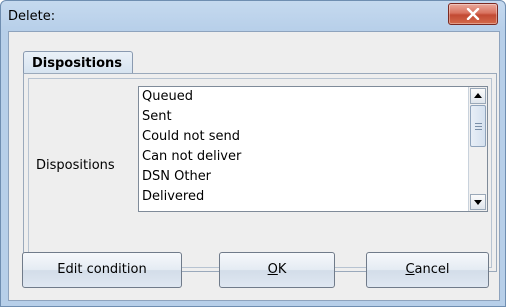 This screenshot has height=307, width=506. Describe the element at coordinates (432, 269) in the screenshot. I see `cancel-label-rest: ancel` at that location.